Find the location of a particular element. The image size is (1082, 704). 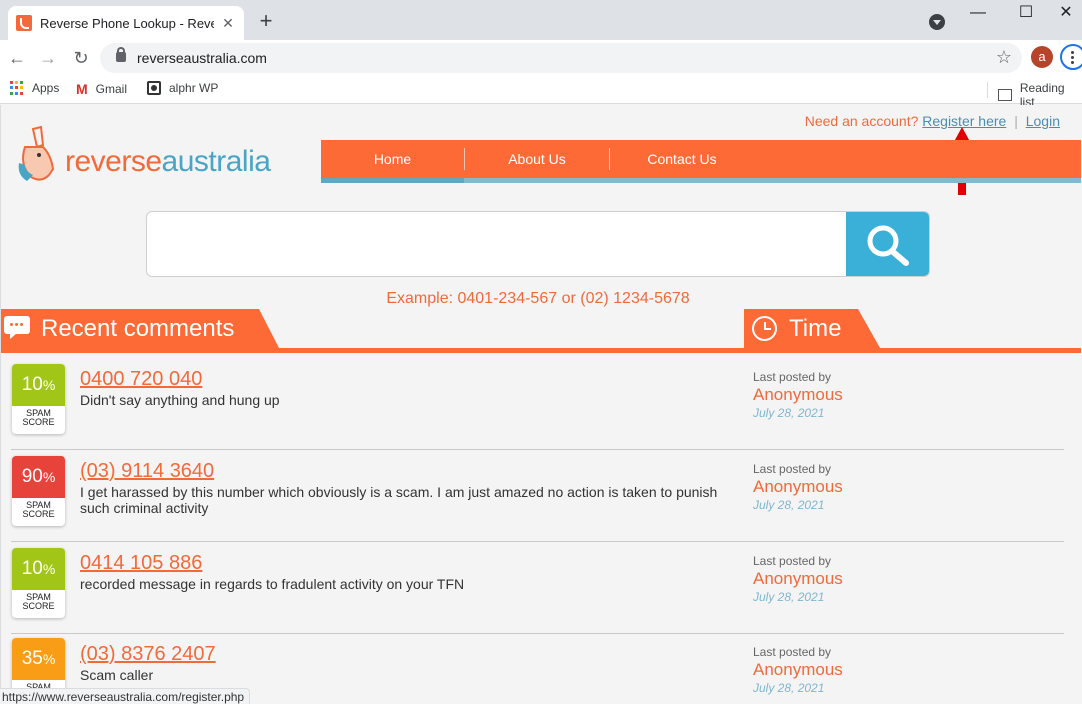

url-text: reverseaustralia.com is located at coordinates (202, 58).